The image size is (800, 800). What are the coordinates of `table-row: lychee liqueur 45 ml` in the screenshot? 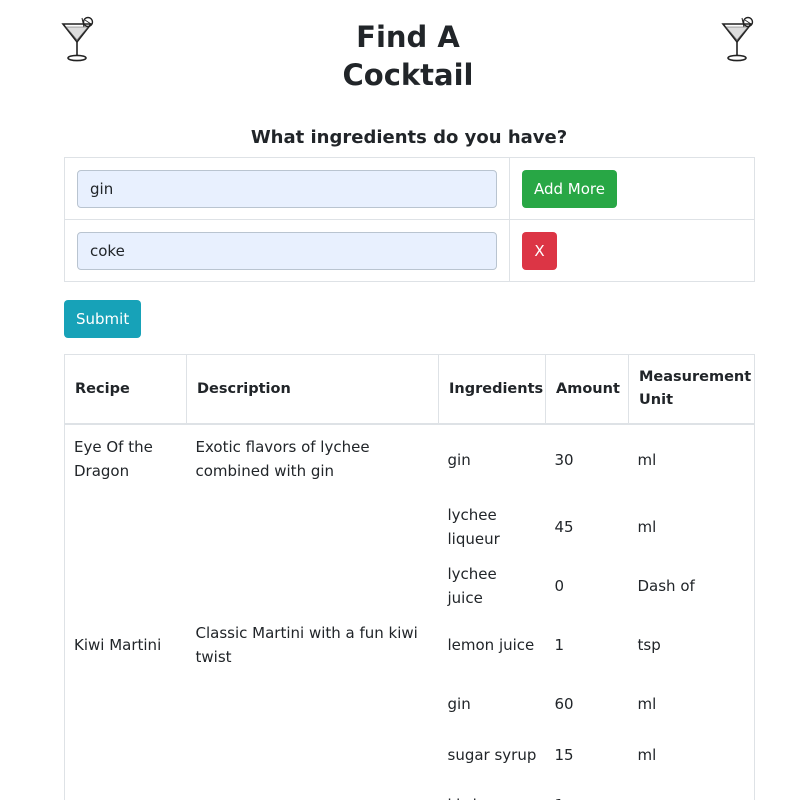 It's located at (409, 527).